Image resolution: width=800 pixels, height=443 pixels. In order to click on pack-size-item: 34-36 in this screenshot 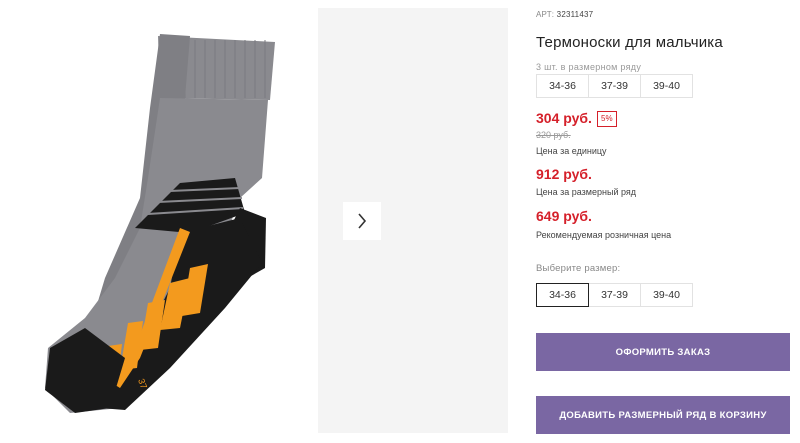, I will do `click(562, 86)`.